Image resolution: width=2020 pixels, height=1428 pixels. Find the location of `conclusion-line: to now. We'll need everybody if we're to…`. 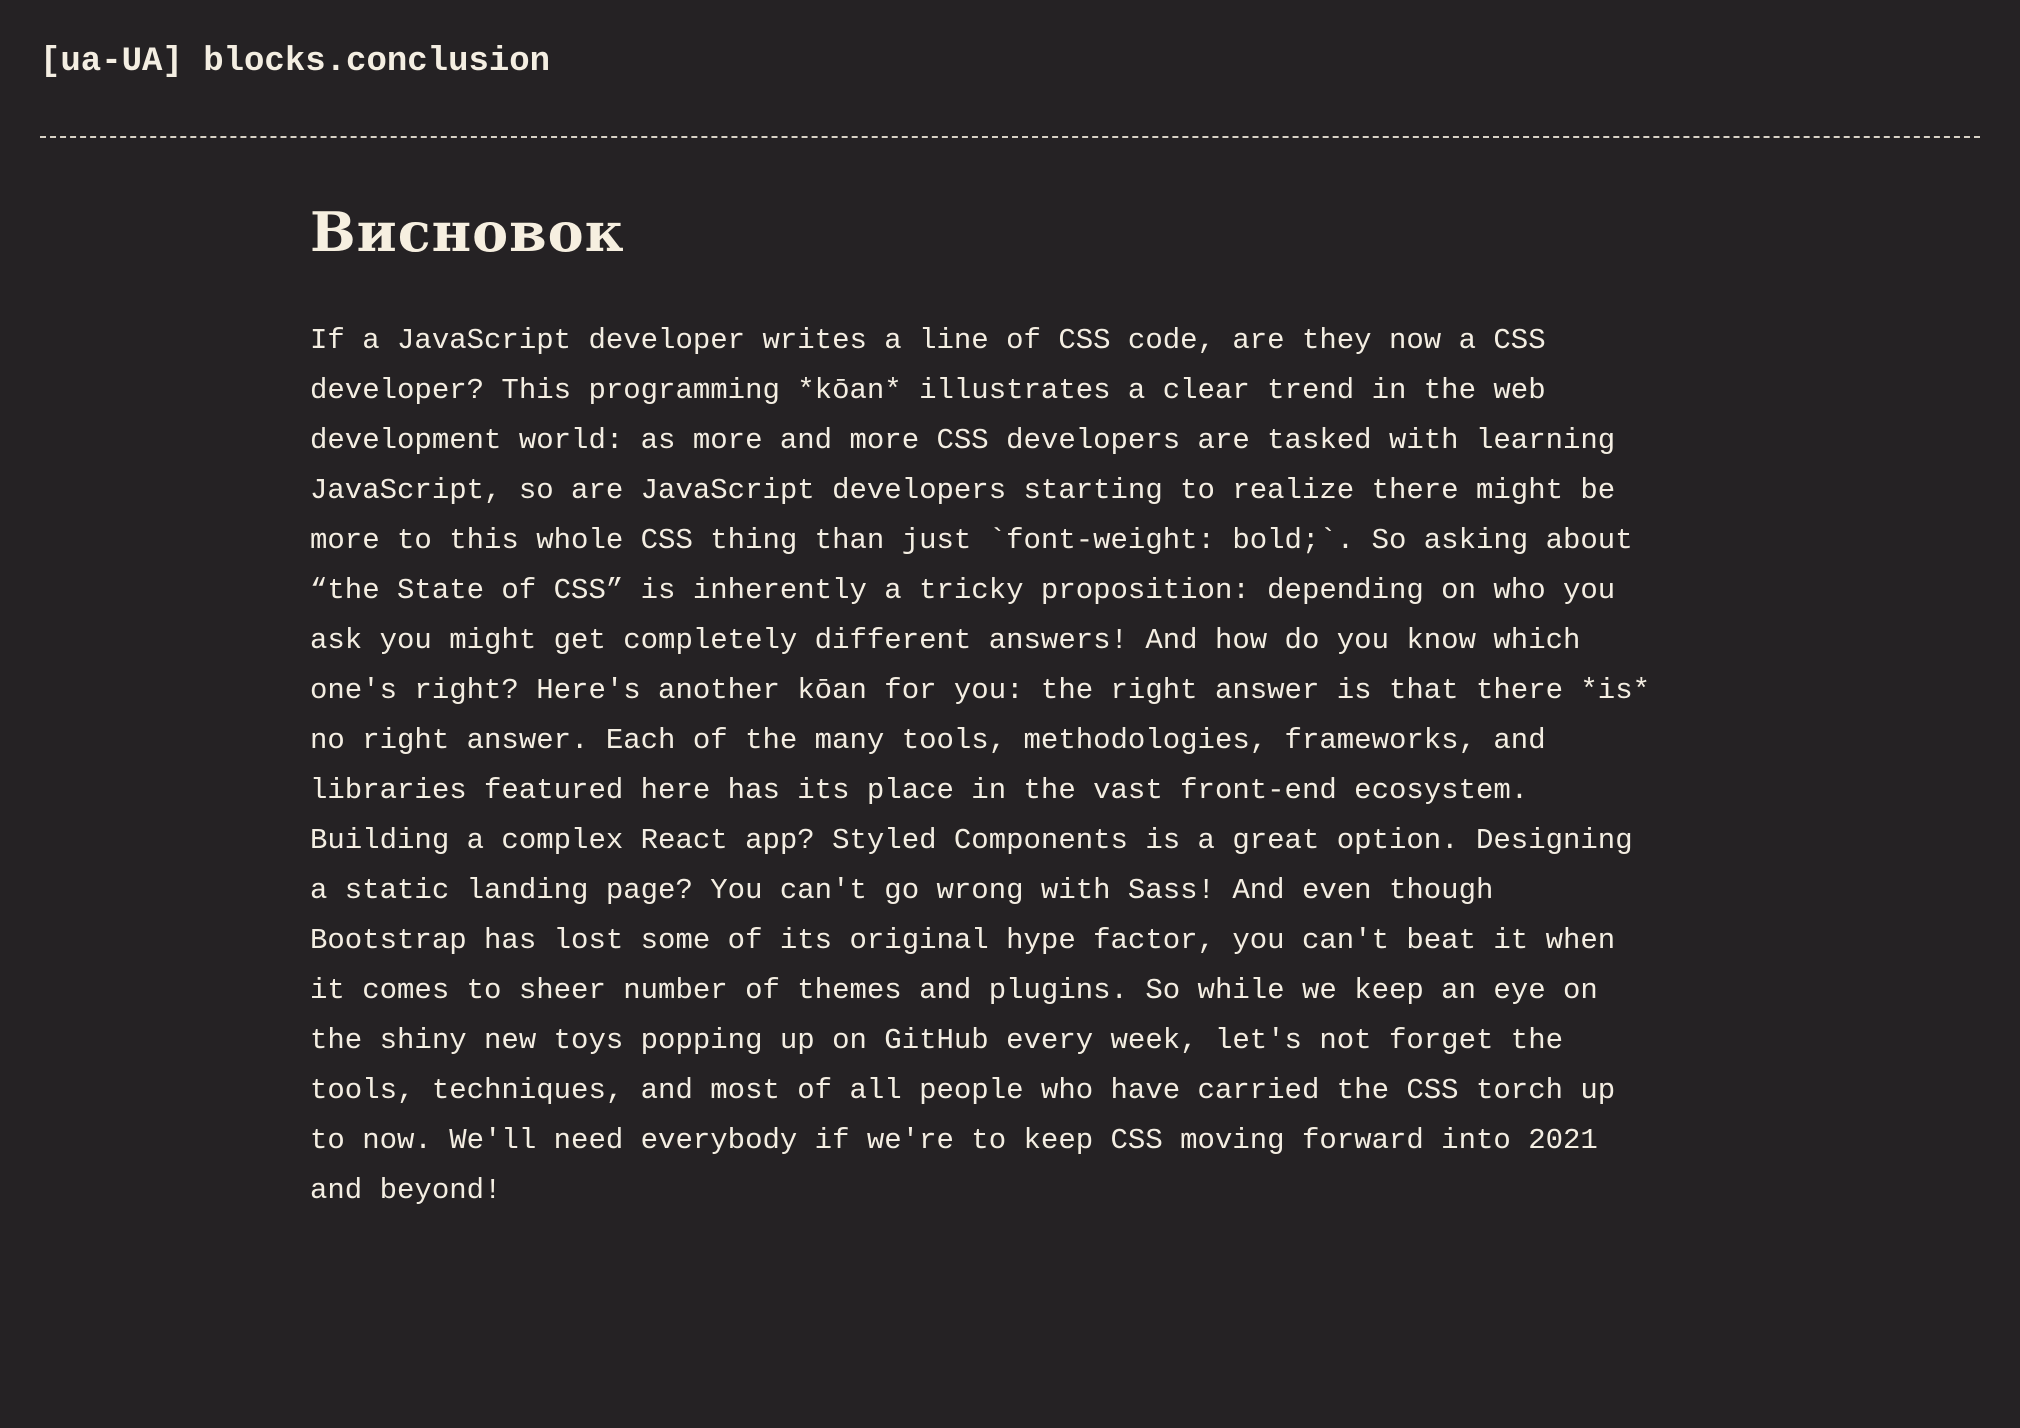

conclusion-line: to now. We'll need everybody if we're to… is located at coordinates (954, 1140).